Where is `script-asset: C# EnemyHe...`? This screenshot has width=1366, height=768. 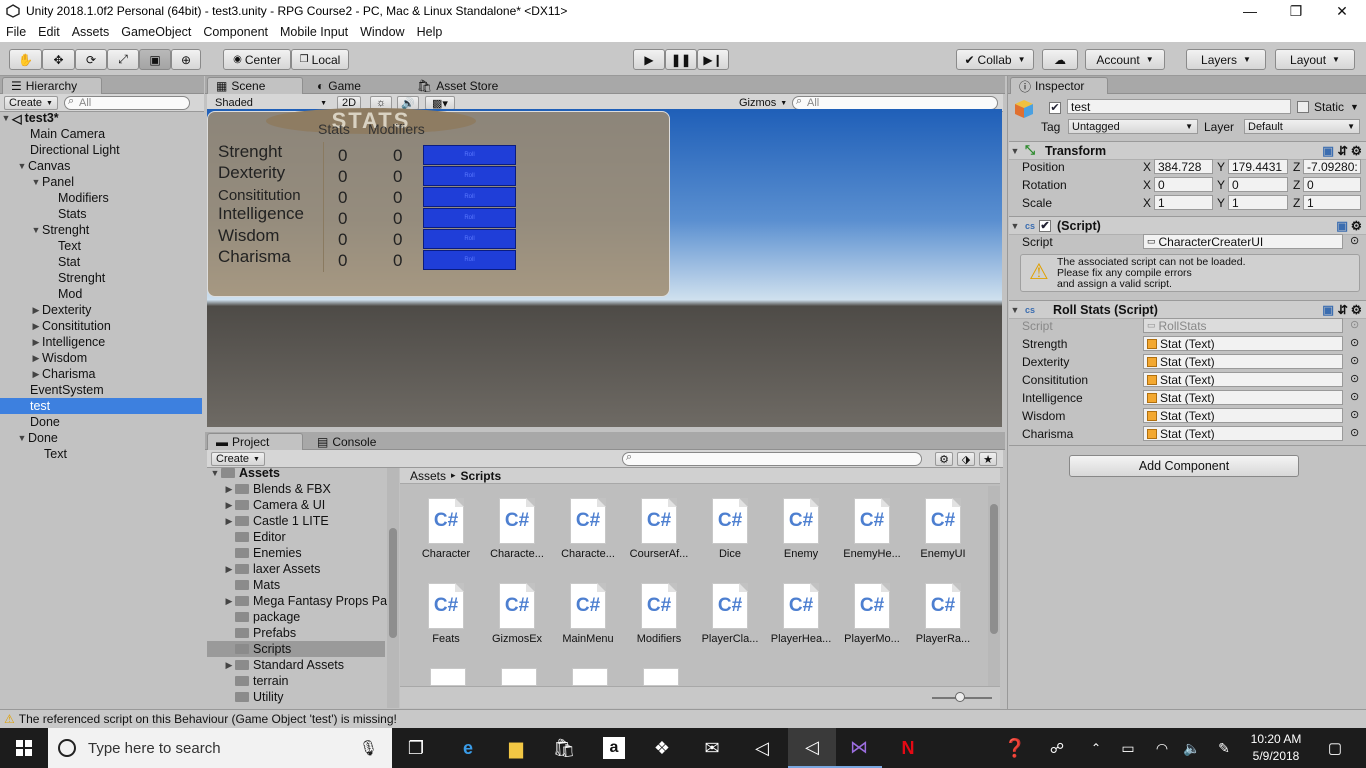 script-asset: C# EnemyHe... is located at coordinates (872, 529).